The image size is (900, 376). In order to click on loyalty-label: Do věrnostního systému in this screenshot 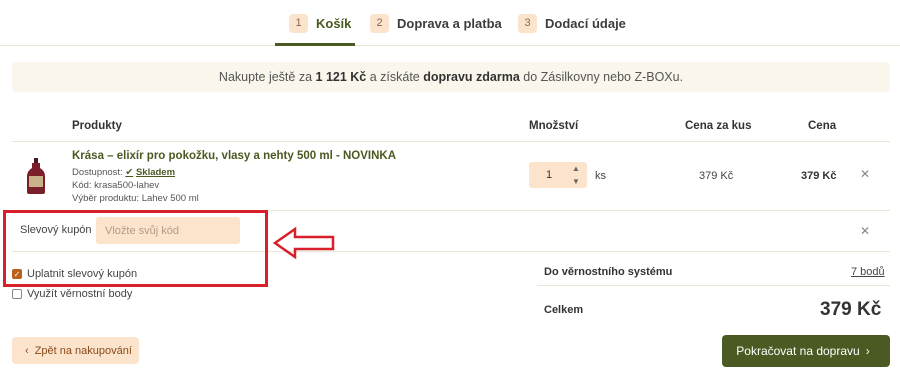, I will do `click(608, 272)`.